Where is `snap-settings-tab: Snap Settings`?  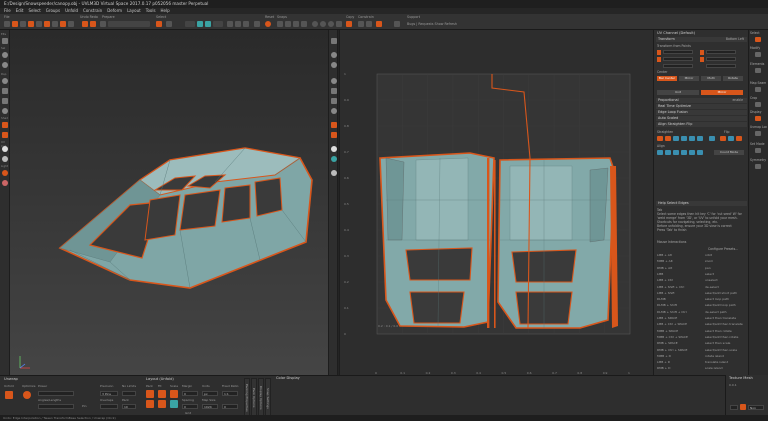 snap-settings-tab: Snap Settings is located at coordinates (268, 398).